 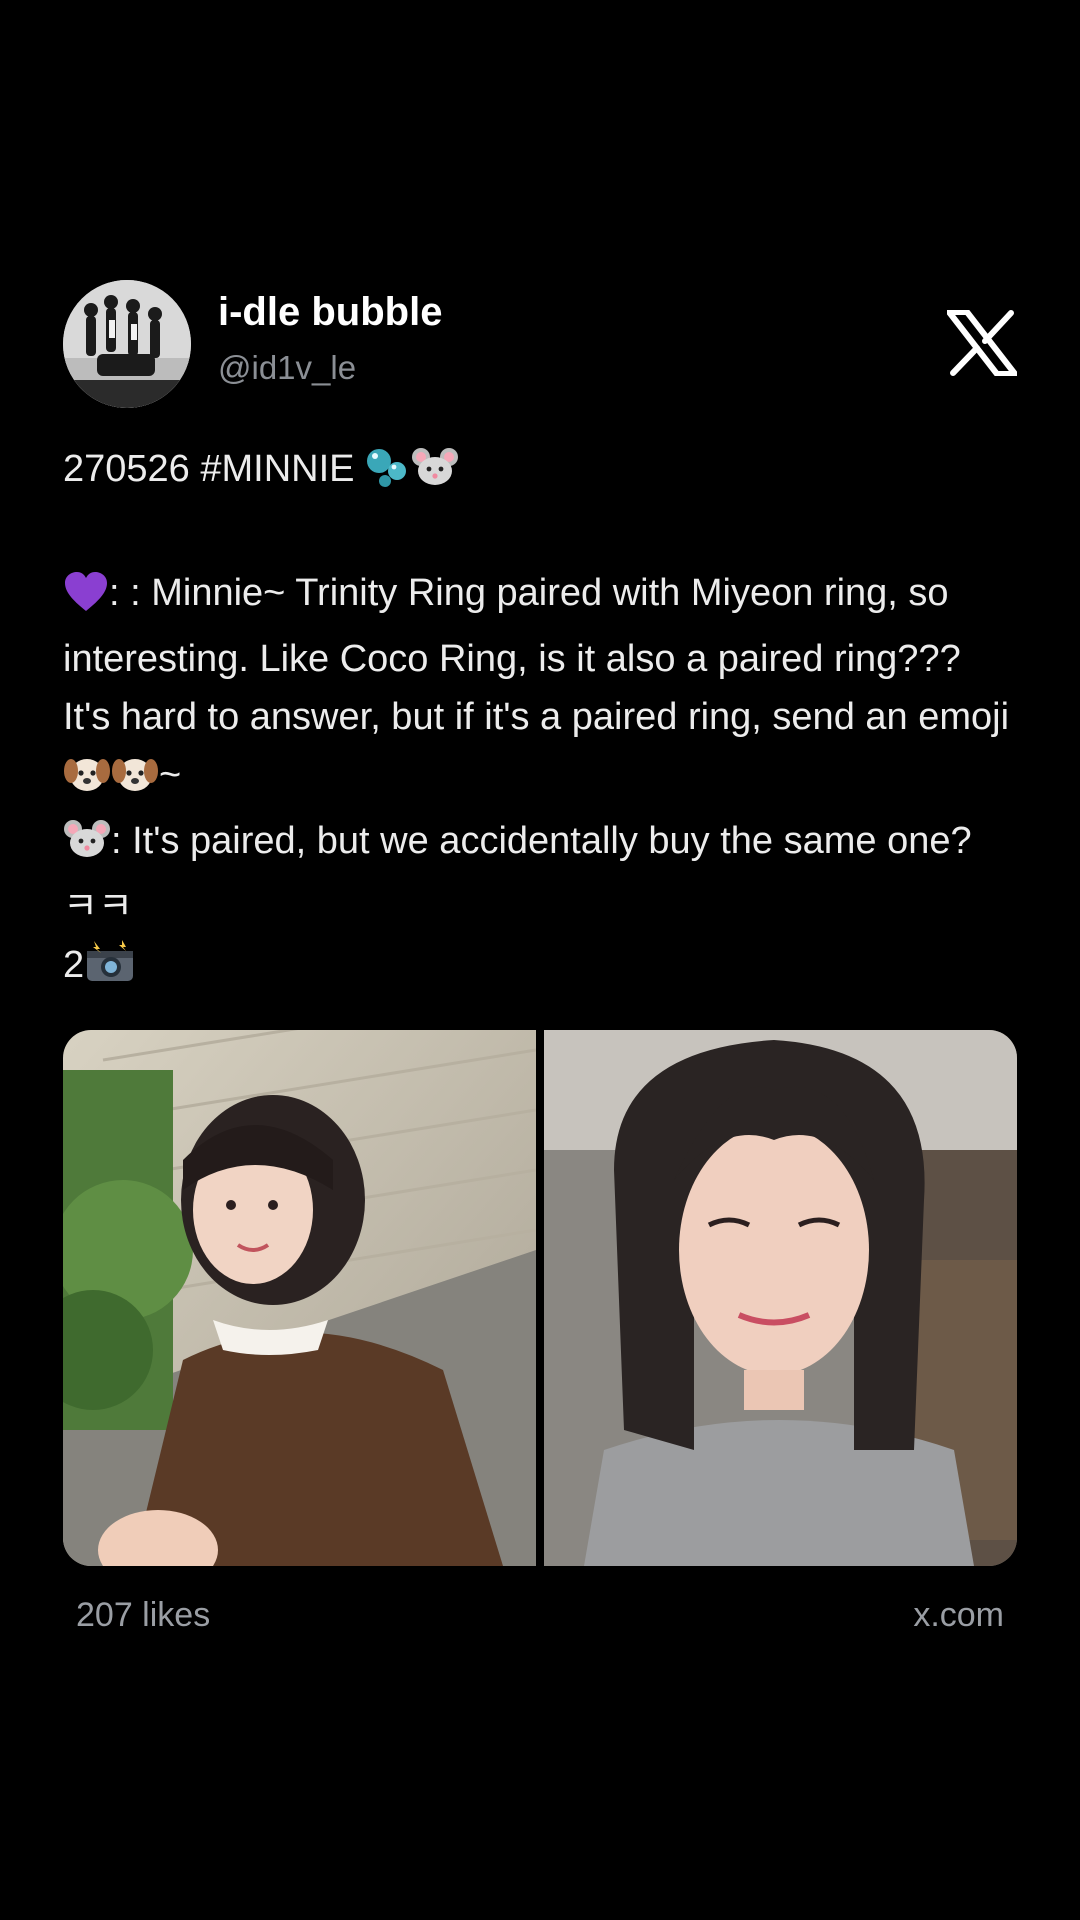 I want to click on tweet-line-date: 270526 #MINNIE, so click(x=214, y=469).